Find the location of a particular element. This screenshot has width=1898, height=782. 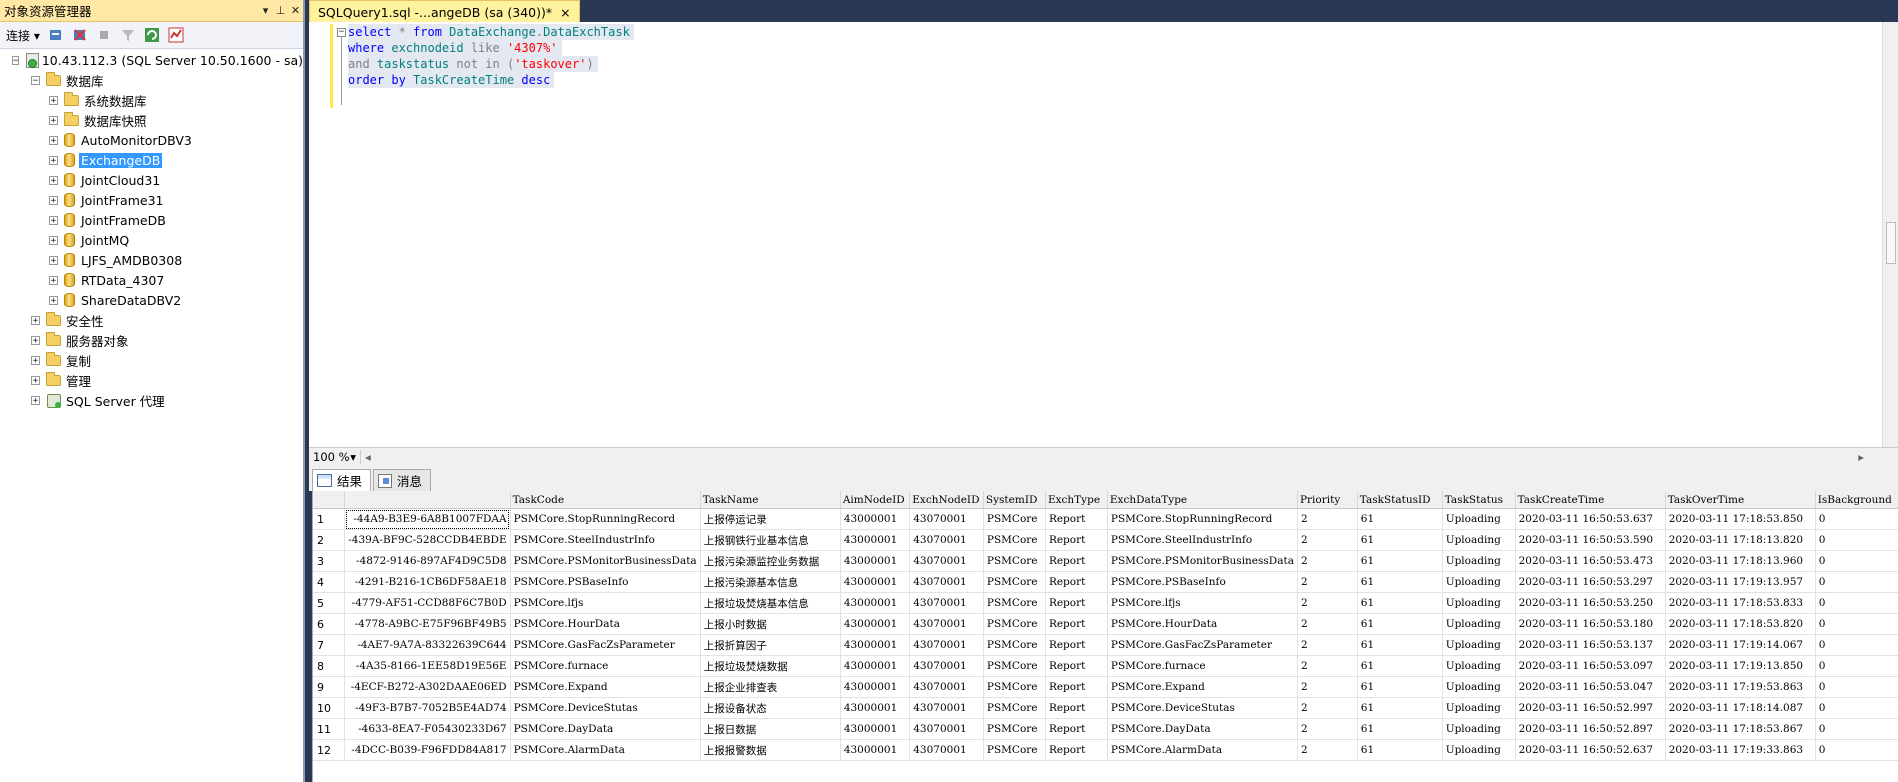

tree-node-sql-agent: + SQL Server 代理 is located at coordinates (151, 400).